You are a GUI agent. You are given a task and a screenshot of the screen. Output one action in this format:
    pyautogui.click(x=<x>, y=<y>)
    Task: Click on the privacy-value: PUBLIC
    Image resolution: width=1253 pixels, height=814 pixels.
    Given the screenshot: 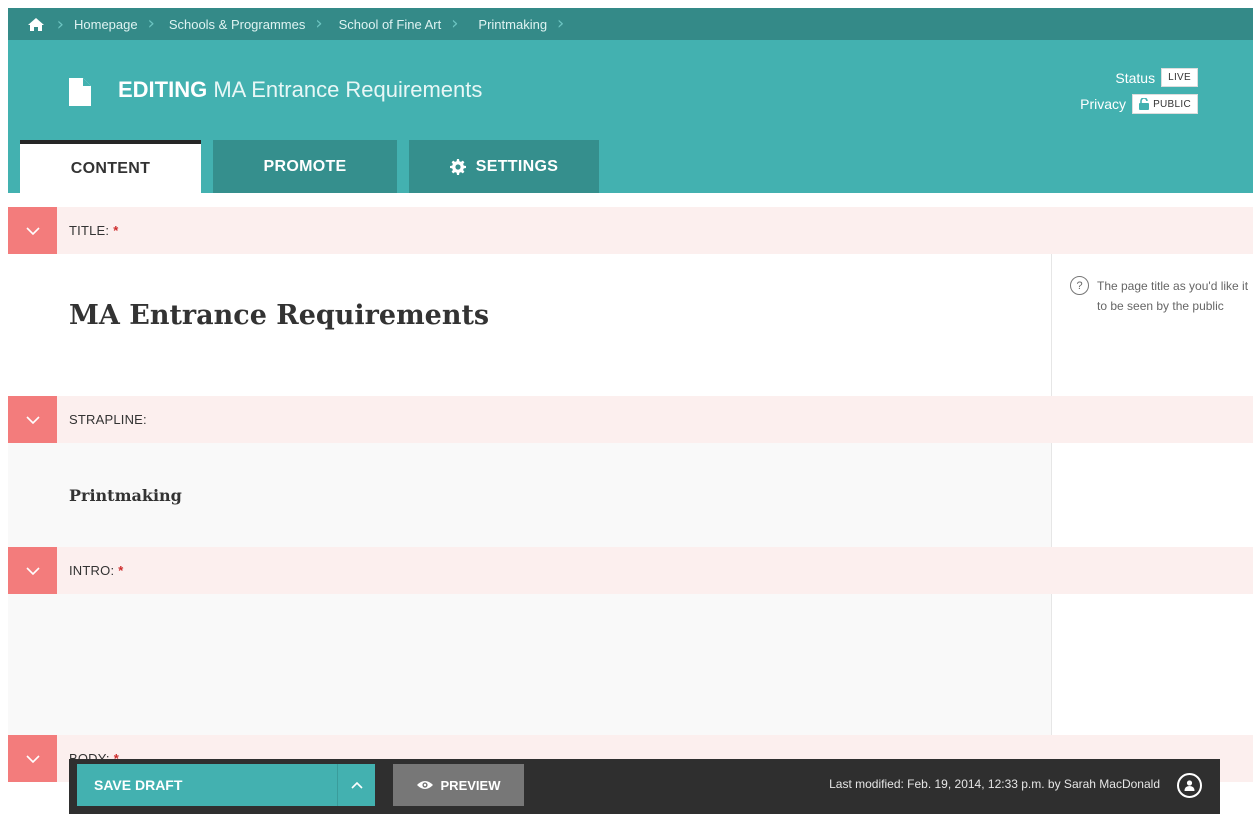 What is the action you would take?
    pyautogui.click(x=1172, y=104)
    